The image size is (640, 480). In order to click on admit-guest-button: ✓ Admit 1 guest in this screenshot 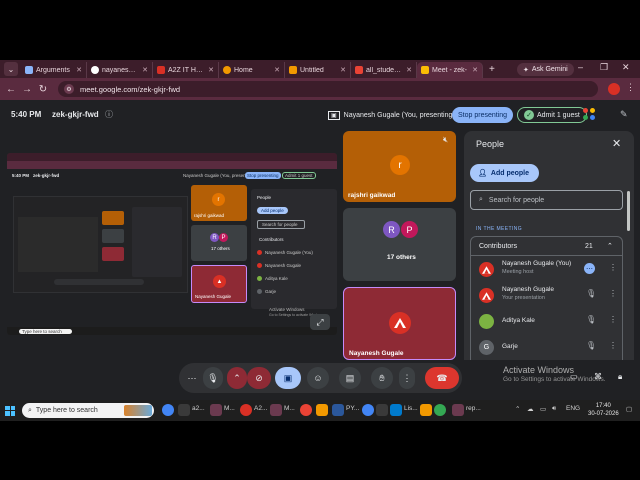, I will do `click(552, 115)`.